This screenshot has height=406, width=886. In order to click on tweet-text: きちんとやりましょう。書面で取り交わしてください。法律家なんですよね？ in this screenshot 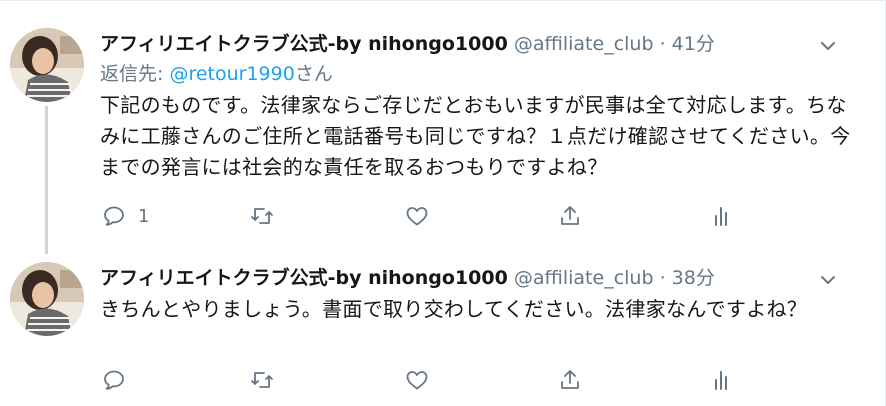, I will do `click(454, 309)`.